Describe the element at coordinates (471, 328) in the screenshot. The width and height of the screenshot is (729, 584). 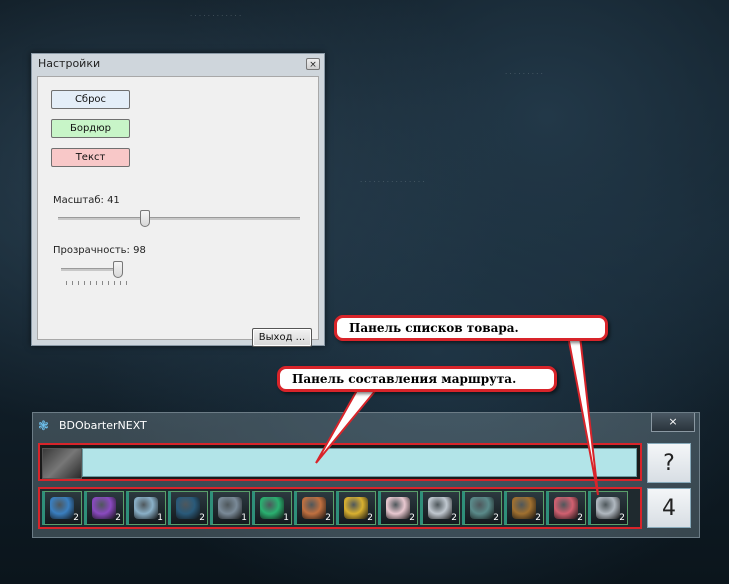
I see `goods-panel-callout: Панель списков товара.` at that location.